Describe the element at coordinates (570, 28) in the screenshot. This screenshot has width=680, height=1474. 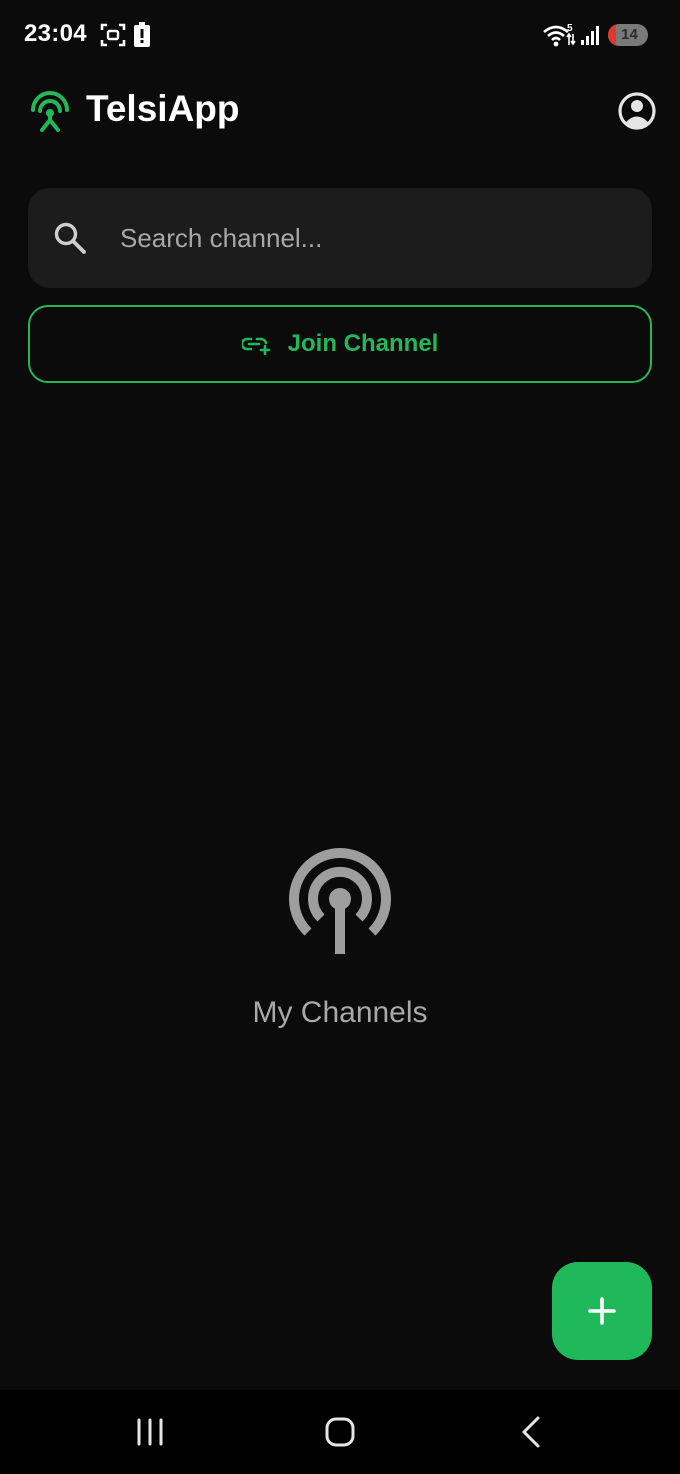
I see `svg-text: 5` at that location.